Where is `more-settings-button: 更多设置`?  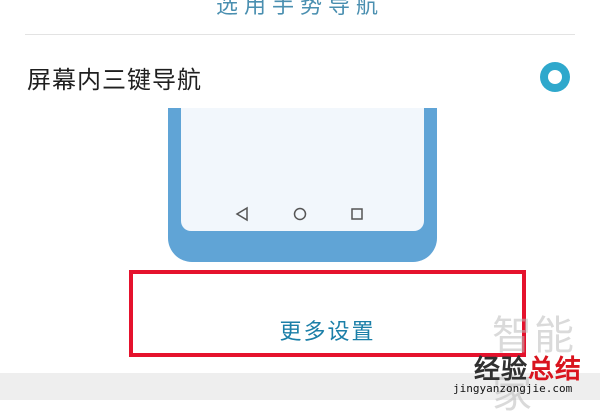 more-settings-button: 更多设置 is located at coordinates (327, 313).